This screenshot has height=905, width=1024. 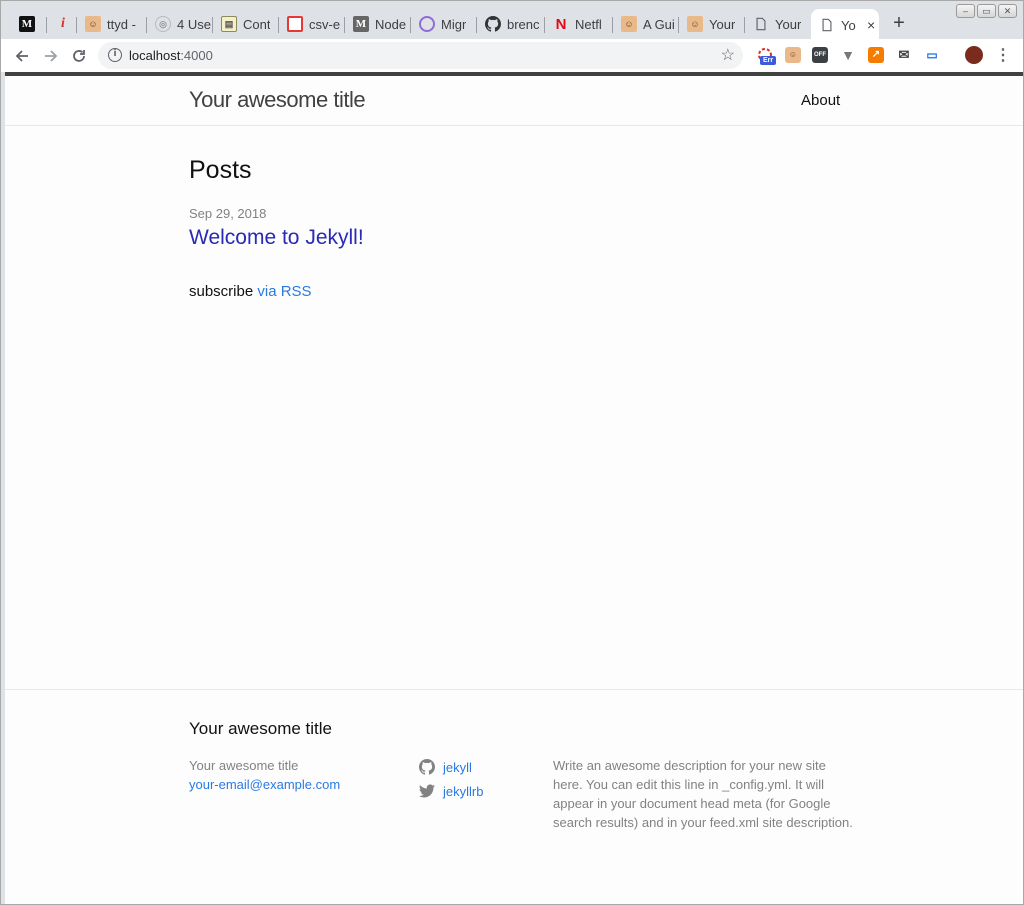 What do you see at coordinates (420, 55) in the screenshot?
I see `address-bar: i localhost:4000 ☆` at bounding box center [420, 55].